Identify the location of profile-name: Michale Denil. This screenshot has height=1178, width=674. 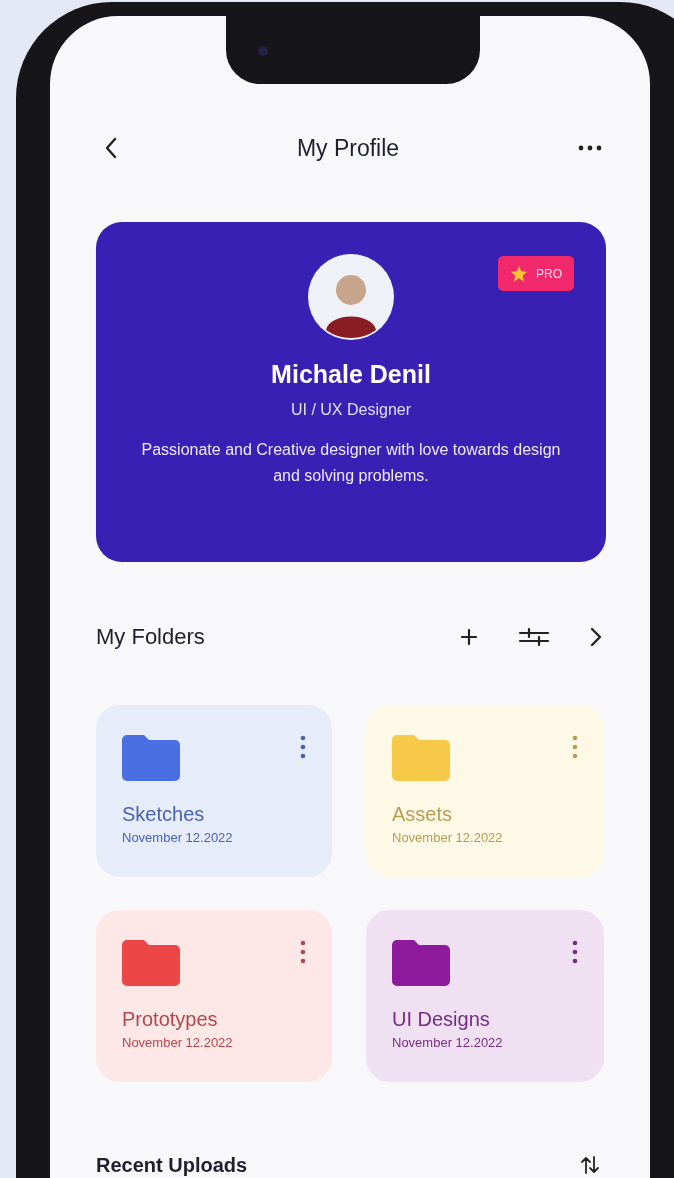
(351, 374).